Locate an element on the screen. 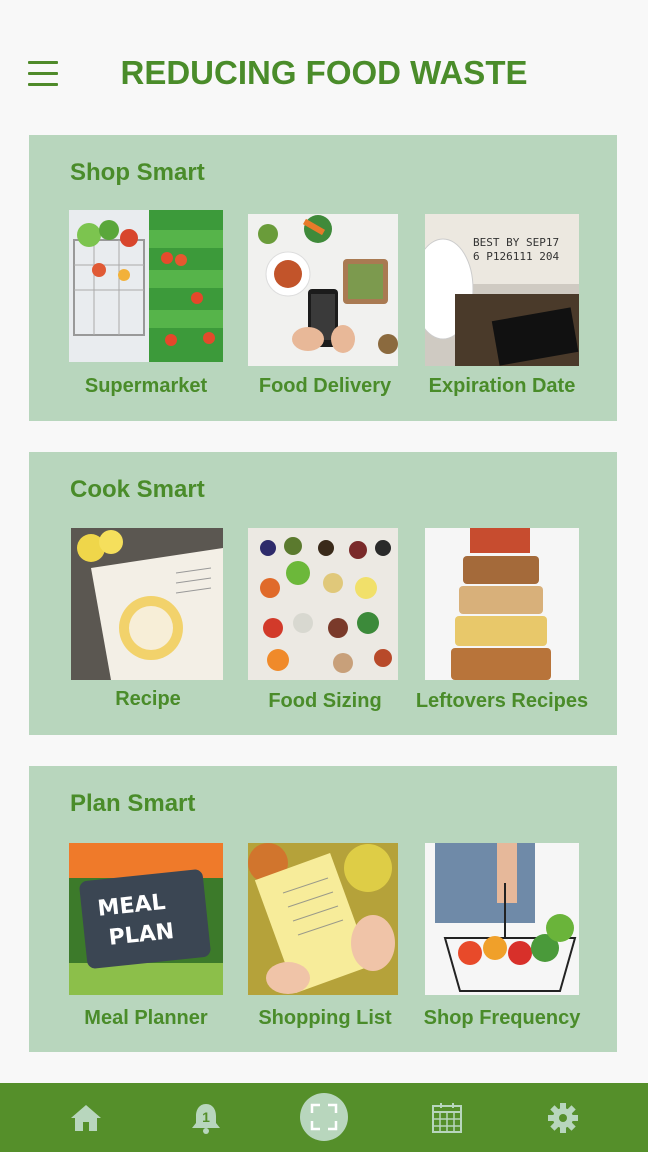  meal-planner-image: MEAL PLAN is located at coordinates (146, 919).